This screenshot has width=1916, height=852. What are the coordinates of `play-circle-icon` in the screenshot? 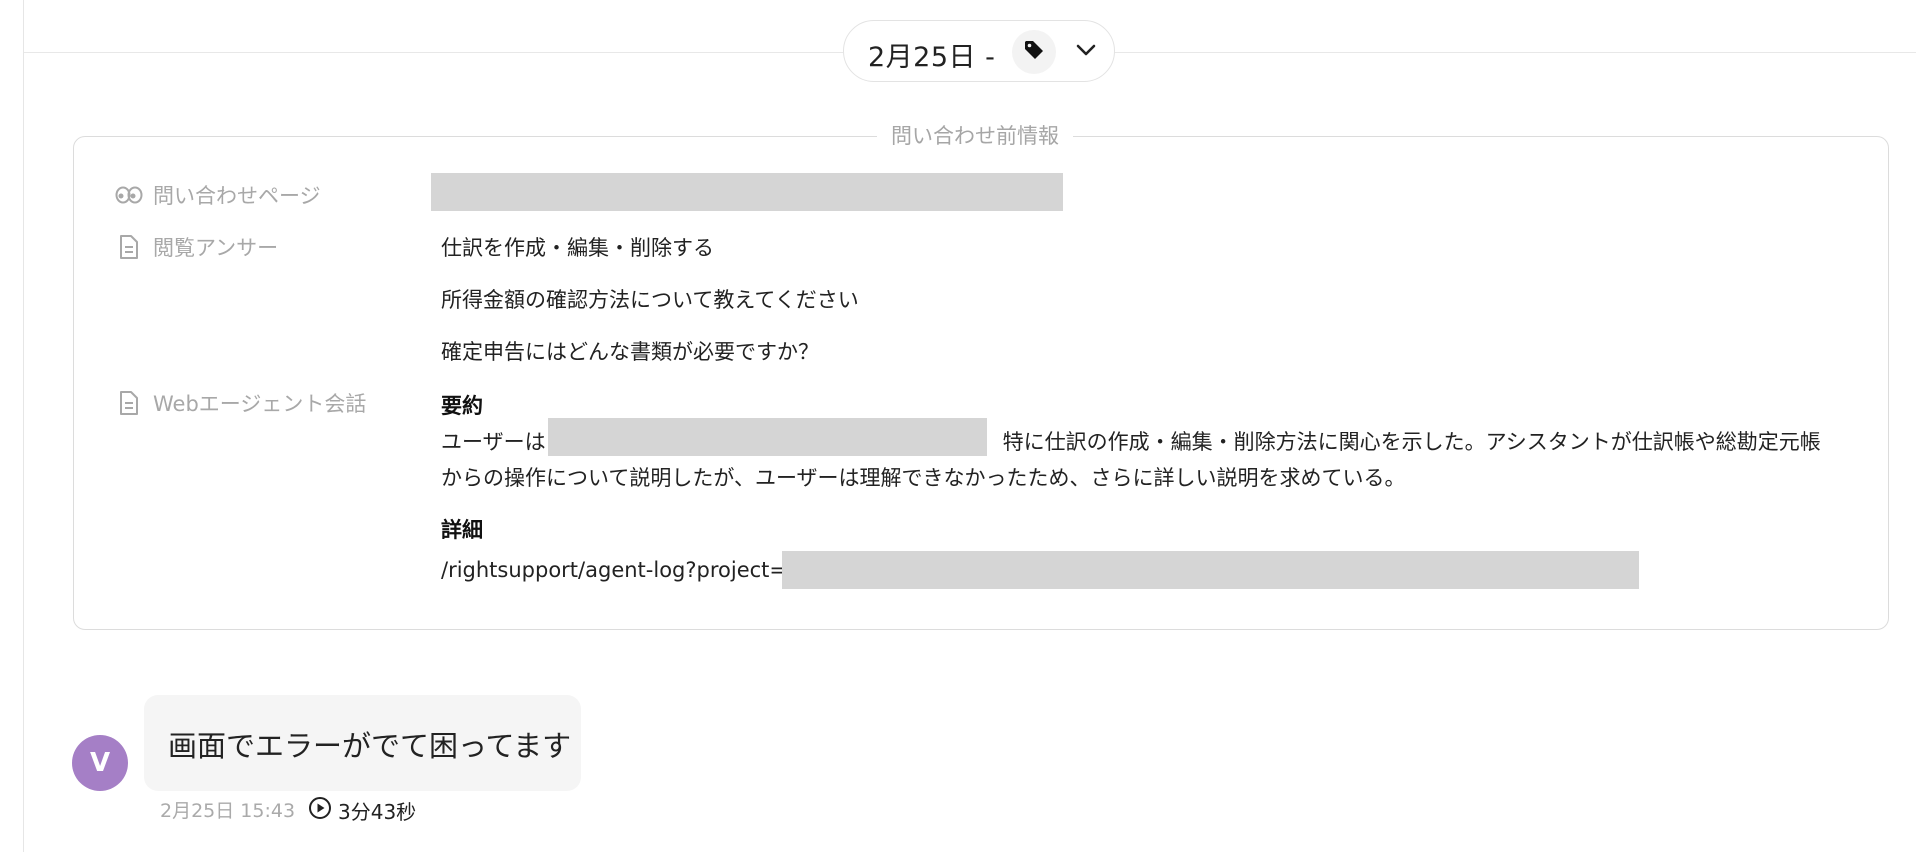 It's located at (320, 810).